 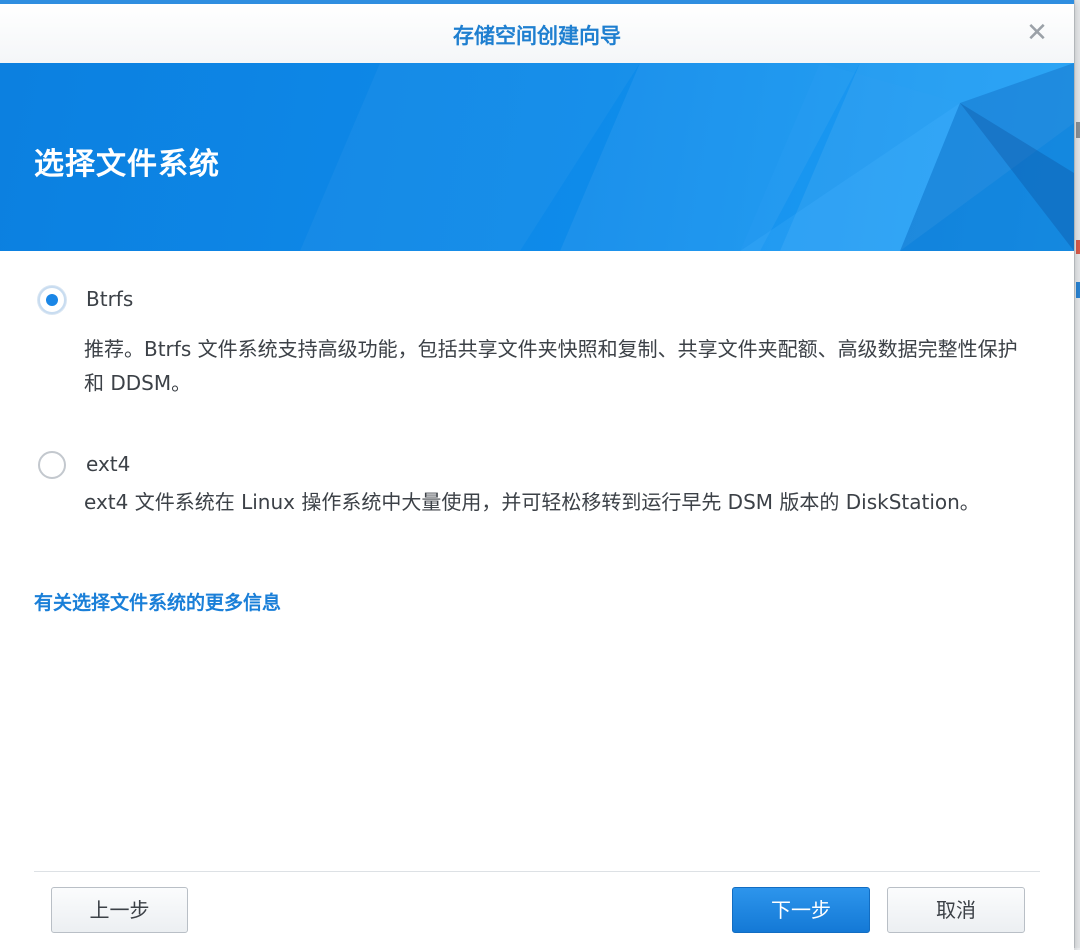 I want to click on cancel-button: 取消, so click(x=956, y=910).